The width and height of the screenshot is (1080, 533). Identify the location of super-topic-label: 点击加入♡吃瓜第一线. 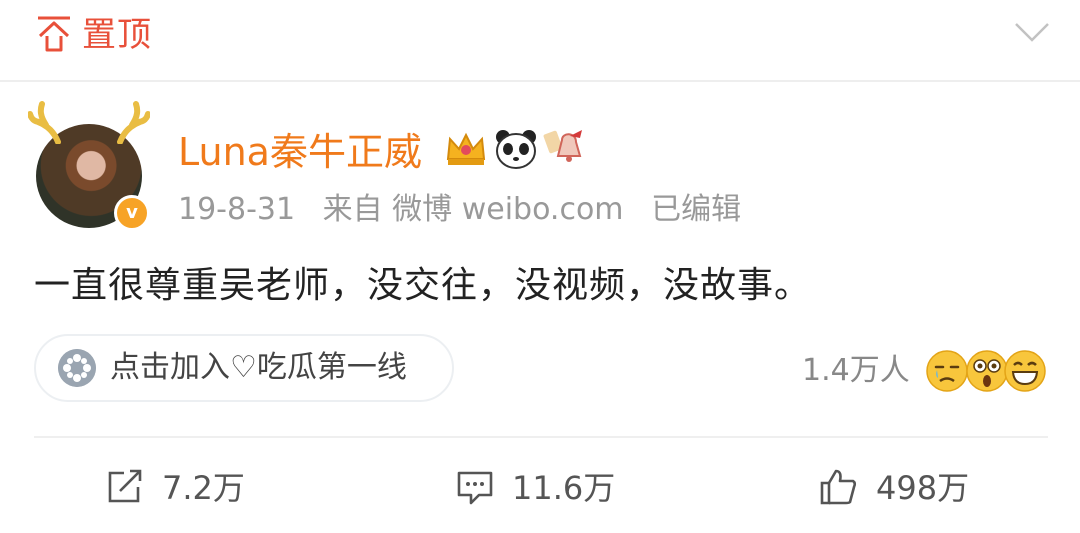
(258, 367).